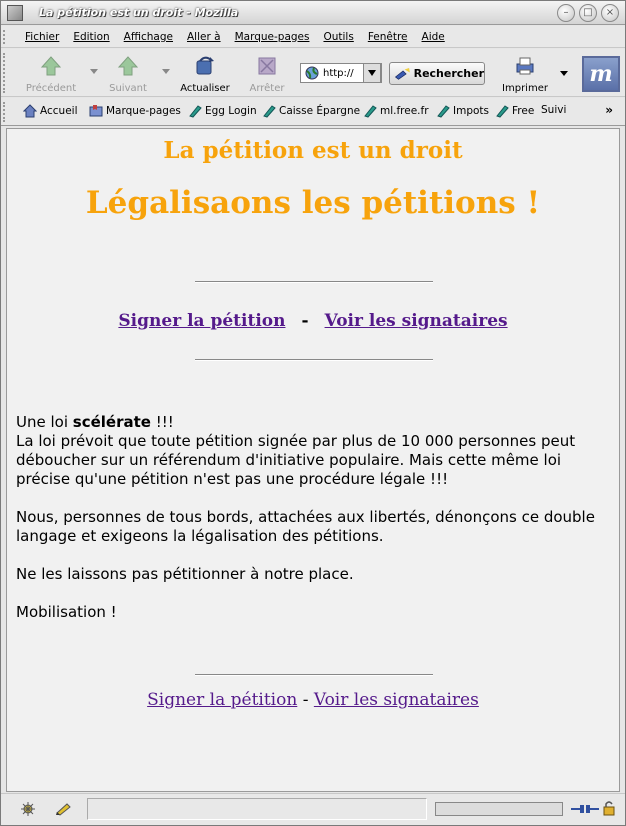 The height and width of the screenshot is (826, 626). I want to click on bookmark-label: Free, so click(523, 111).